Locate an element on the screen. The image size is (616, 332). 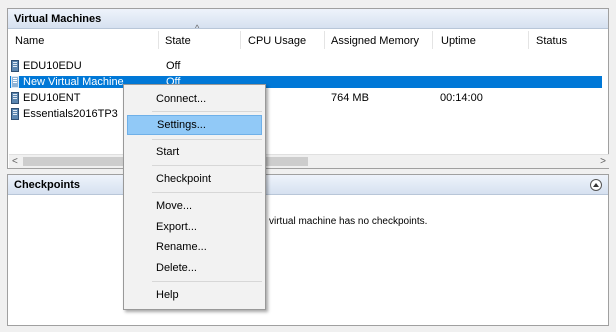
scroll-right-icon: > is located at coordinates (603, 161).